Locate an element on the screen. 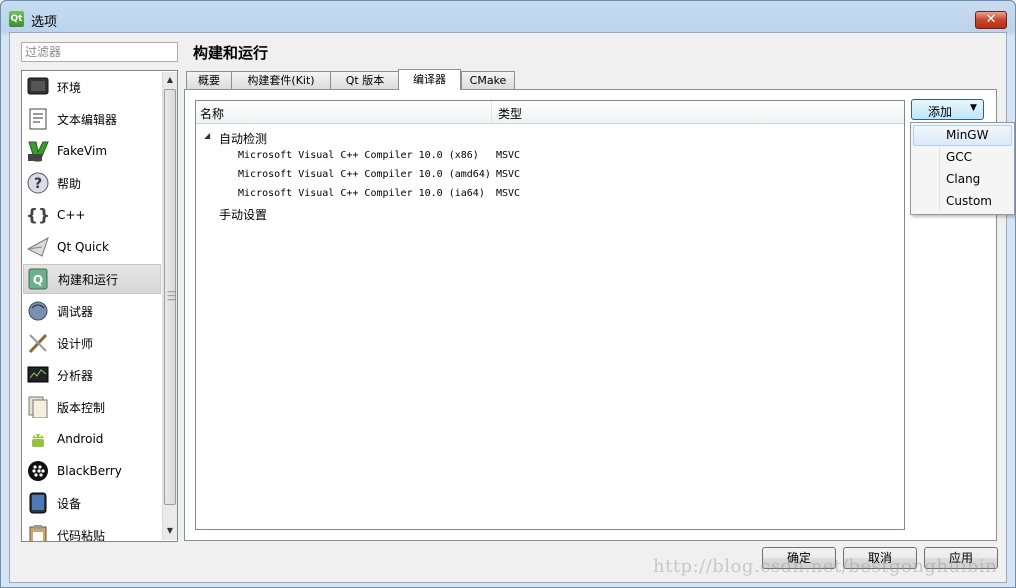  sidebar-scrollbar: ▲ — — — ▼ is located at coordinates (169, 306).